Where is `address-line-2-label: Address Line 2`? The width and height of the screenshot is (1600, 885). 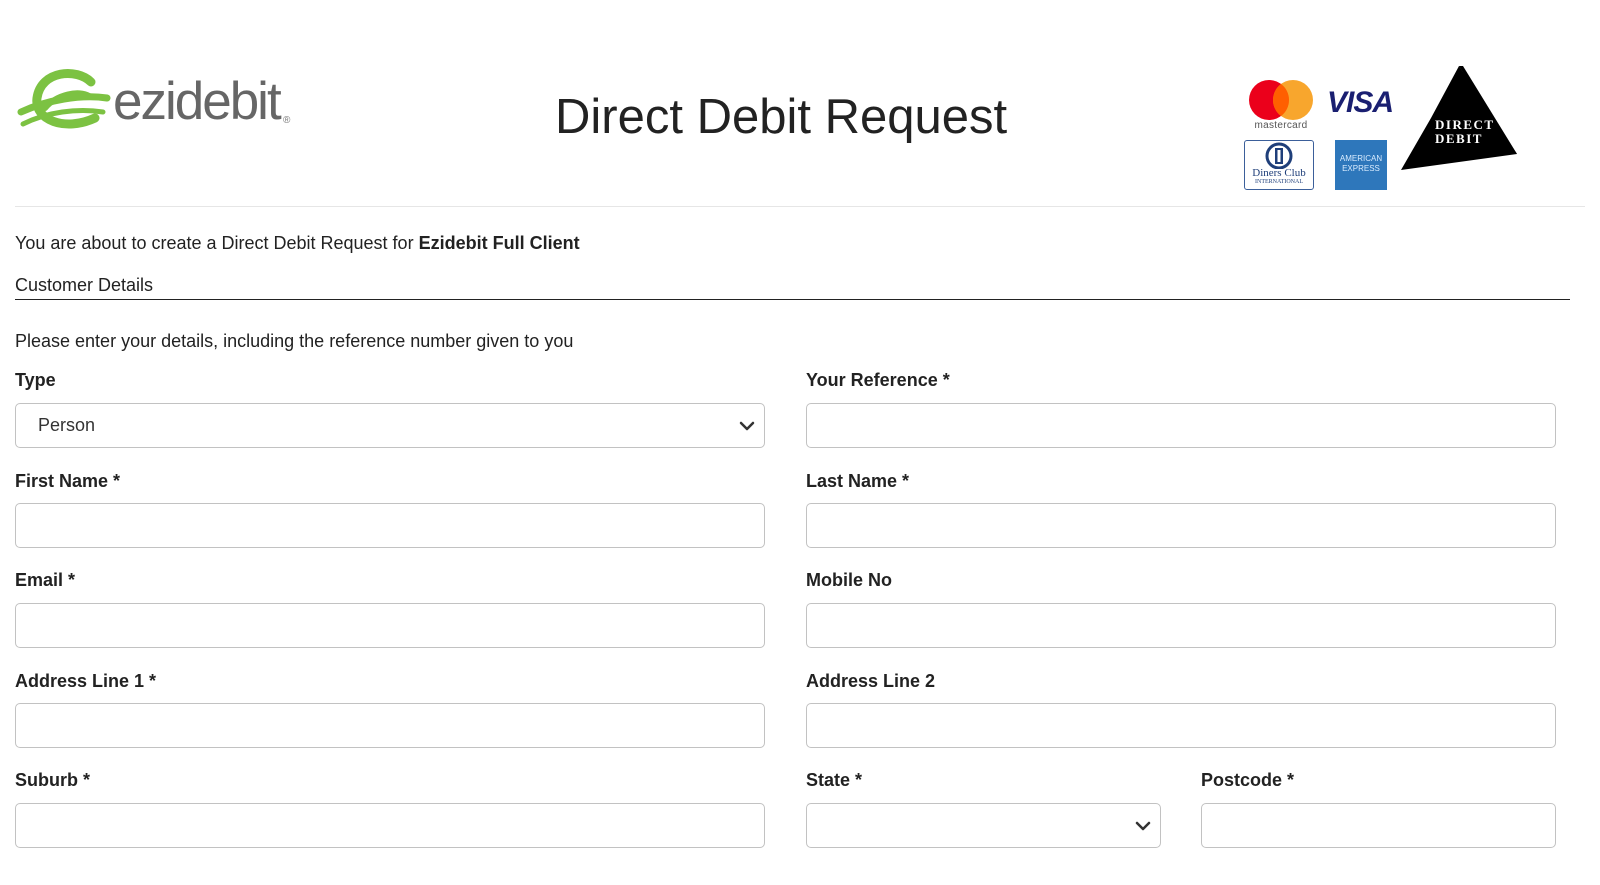
address-line-2-label: Address Line 2 is located at coordinates (871, 681).